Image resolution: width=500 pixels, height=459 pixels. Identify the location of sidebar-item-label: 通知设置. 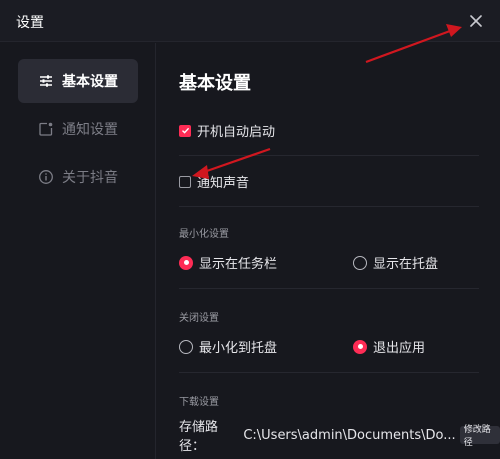
(90, 130).